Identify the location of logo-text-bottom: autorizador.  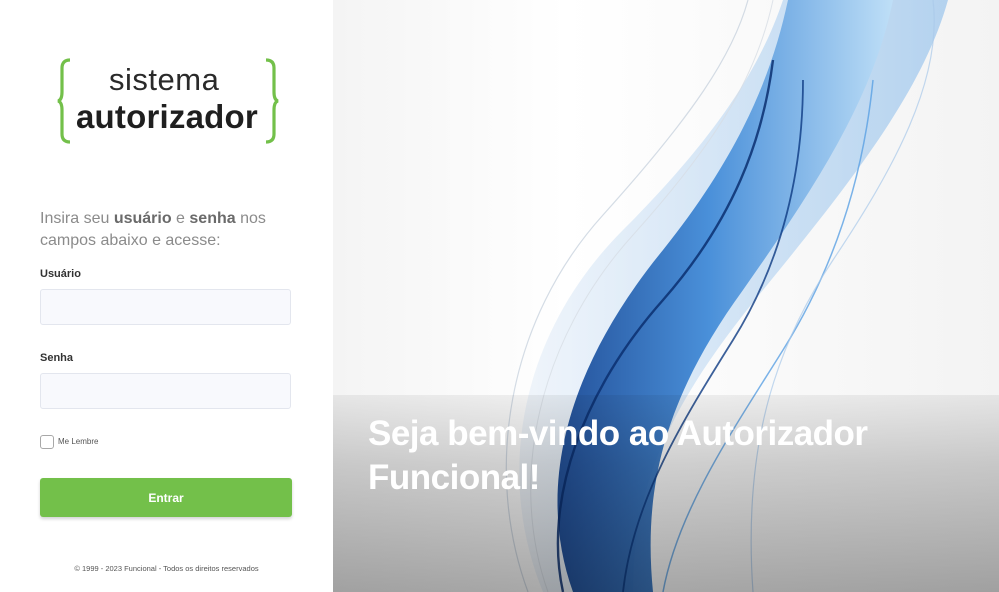
(167, 116).